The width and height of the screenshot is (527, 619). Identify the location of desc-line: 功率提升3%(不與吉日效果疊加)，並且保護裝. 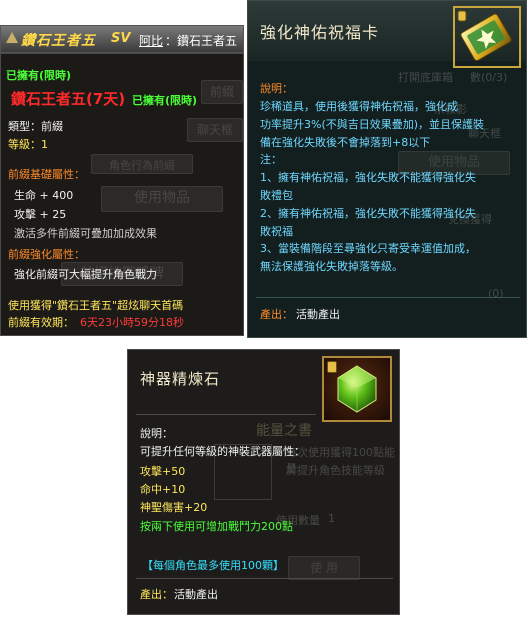
(372, 124).